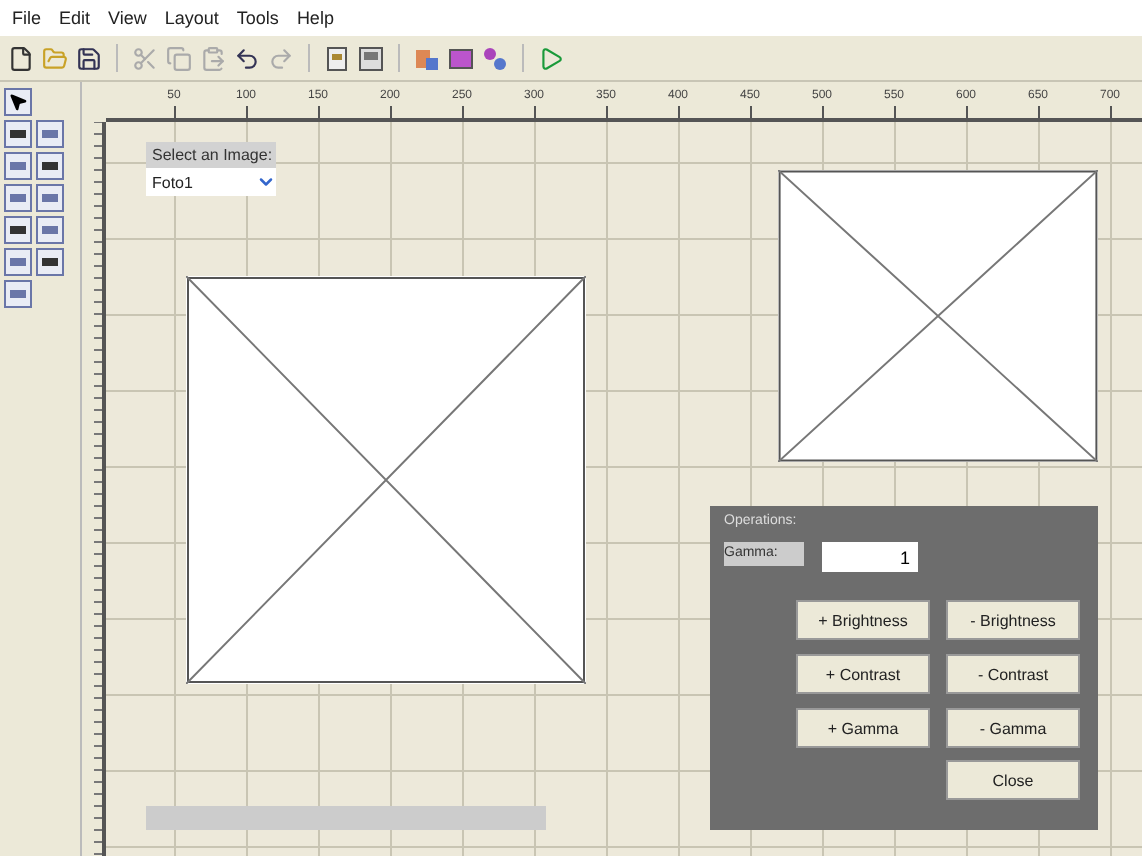 The width and height of the screenshot is (1142, 856). I want to click on molecule-icon, so click(495, 58).